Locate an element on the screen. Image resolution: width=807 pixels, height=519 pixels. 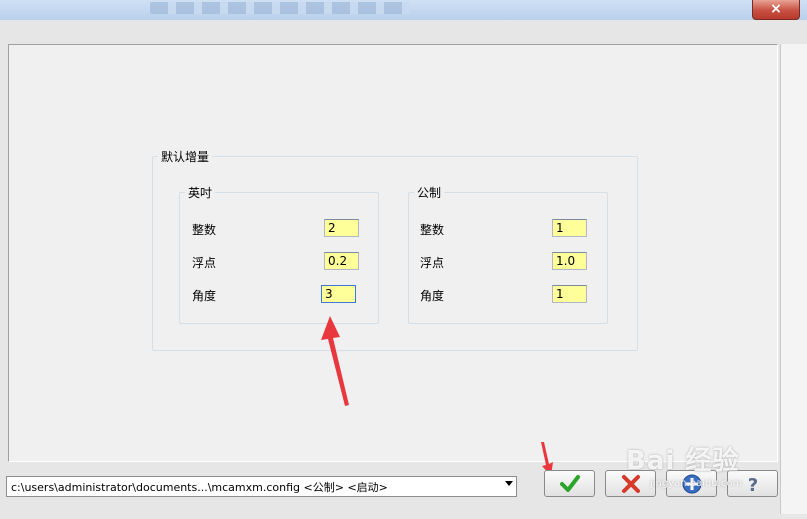
metric-angle-label: 角度 is located at coordinates (432, 296).